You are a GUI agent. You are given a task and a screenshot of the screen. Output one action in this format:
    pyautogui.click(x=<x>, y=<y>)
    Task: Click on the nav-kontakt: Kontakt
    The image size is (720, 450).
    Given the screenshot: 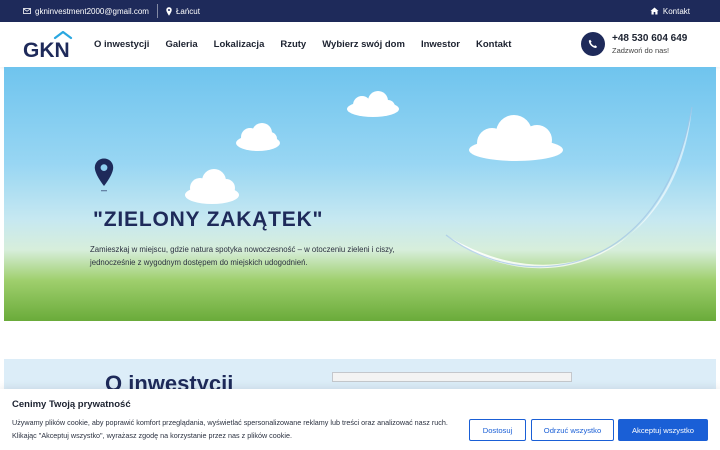 What is the action you would take?
    pyautogui.click(x=493, y=44)
    